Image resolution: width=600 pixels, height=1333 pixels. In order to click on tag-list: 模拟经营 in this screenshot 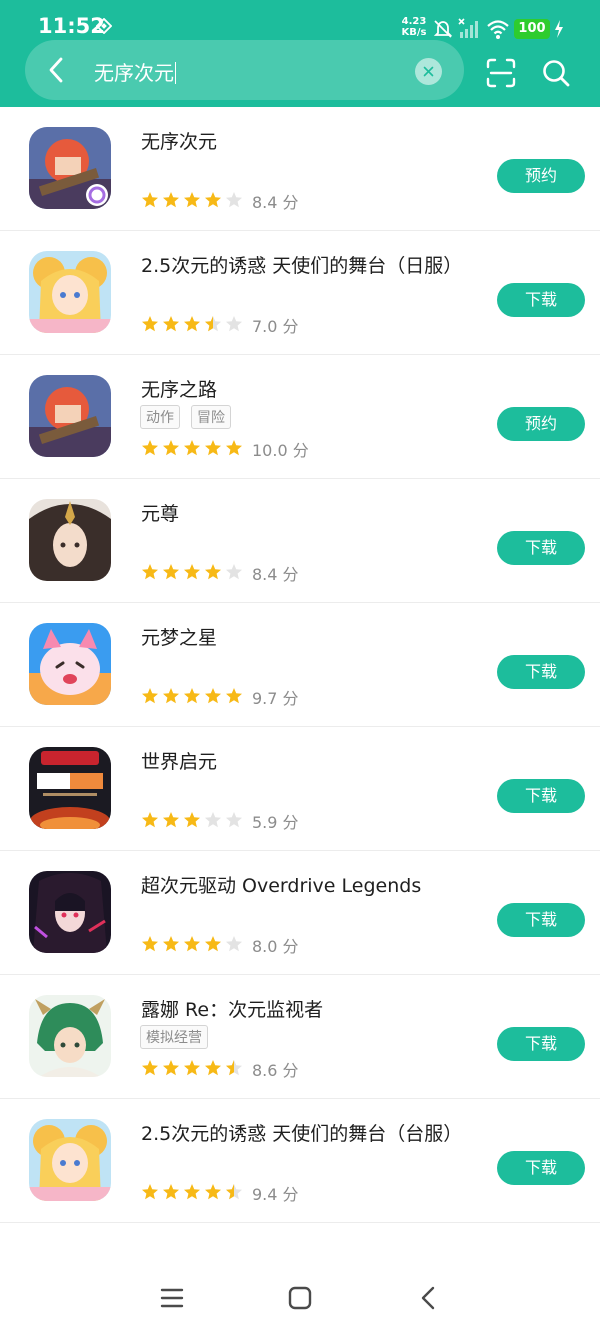, I will do `click(179, 1037)`.